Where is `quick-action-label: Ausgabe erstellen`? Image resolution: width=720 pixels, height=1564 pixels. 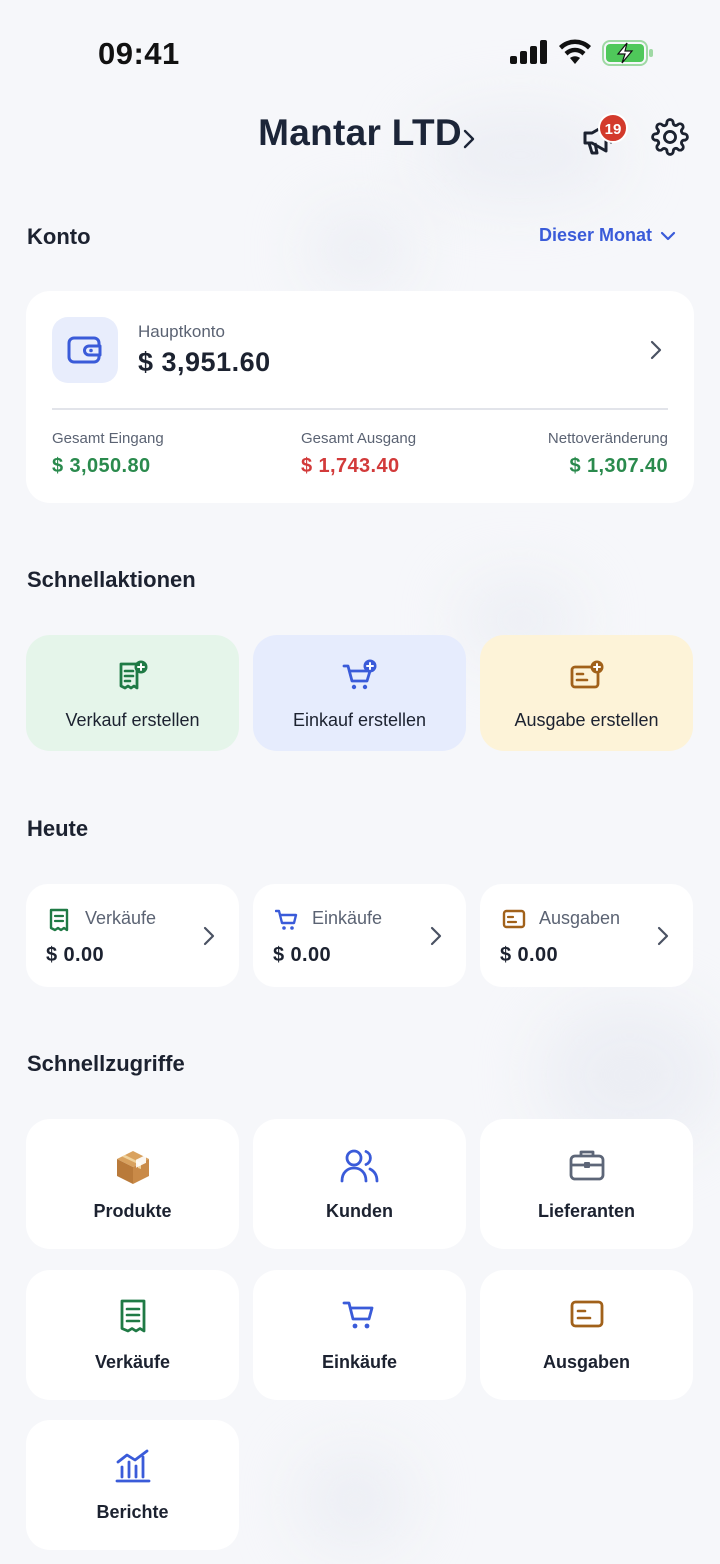 quick-action-label: Ausgabe erstellen is located at coordinates (586, 720).